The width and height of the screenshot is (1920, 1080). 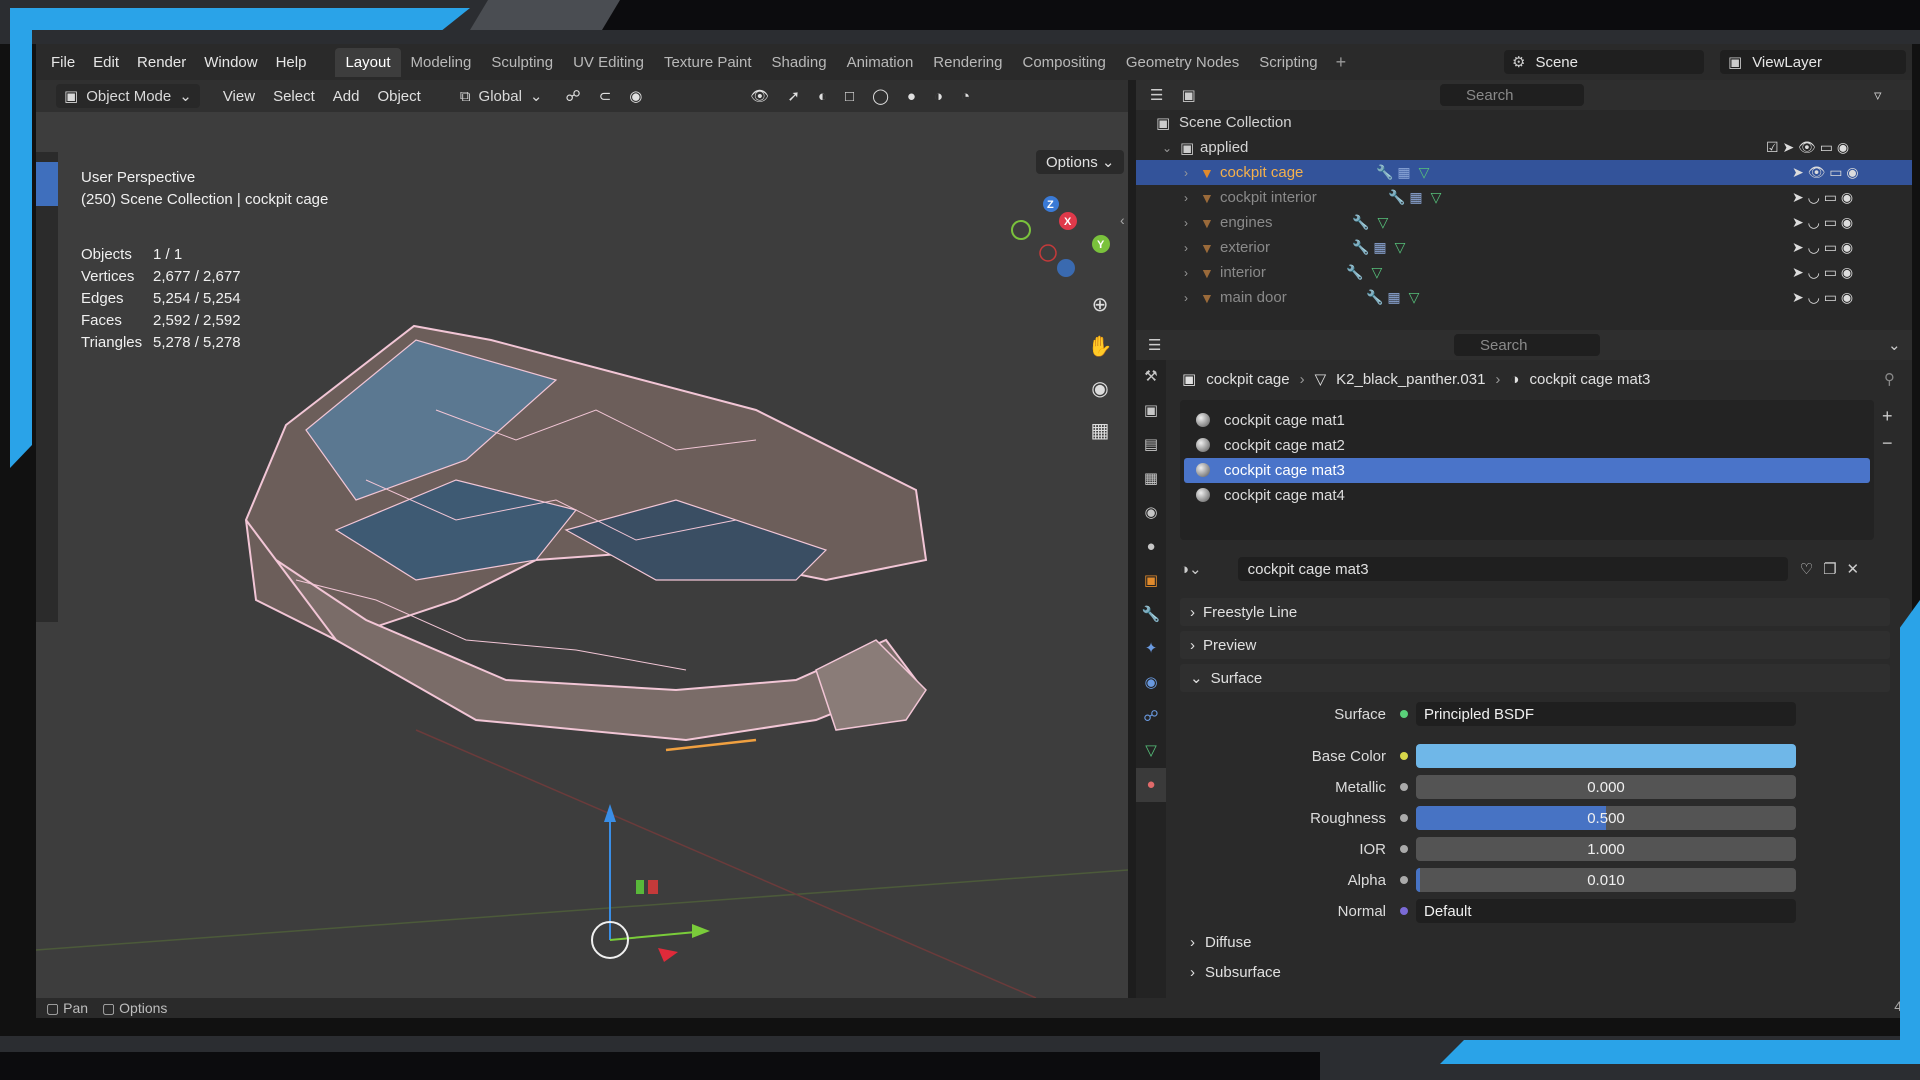 What do you see at coordinates (1151, 479) in the screenshot?
I see `view-layer-tab-icon: ▦` at bounding box center [1151, 479].